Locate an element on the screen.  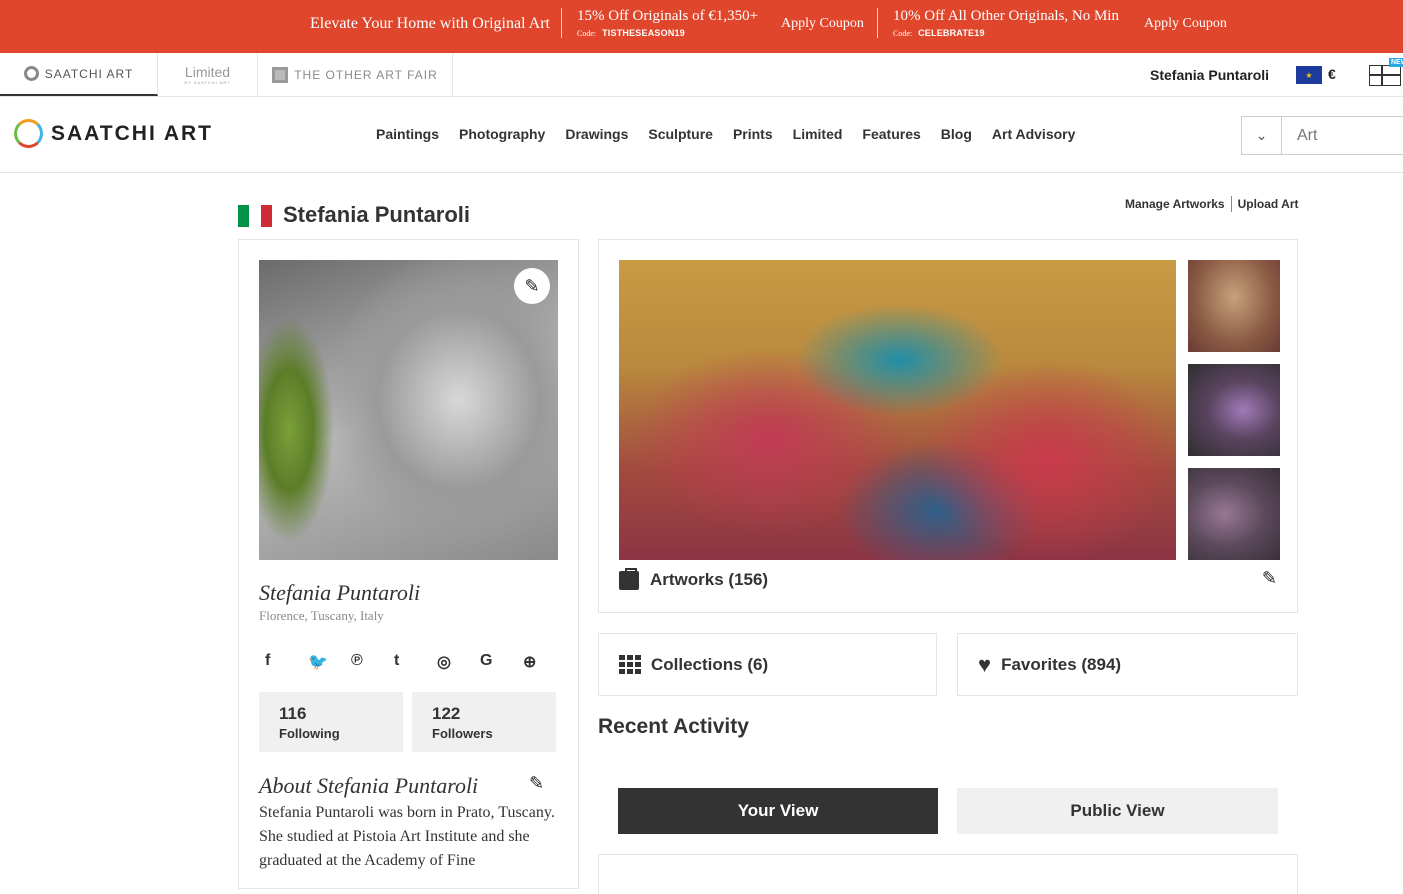
page-title: Stefania Puntaroli is located at coordinates (377, 214).